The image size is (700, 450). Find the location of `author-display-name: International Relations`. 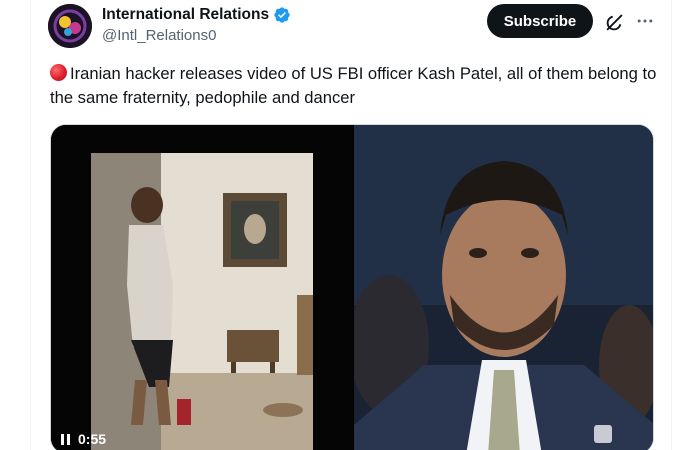

author-display-name: International Relations is located at coordinates (185, 15).